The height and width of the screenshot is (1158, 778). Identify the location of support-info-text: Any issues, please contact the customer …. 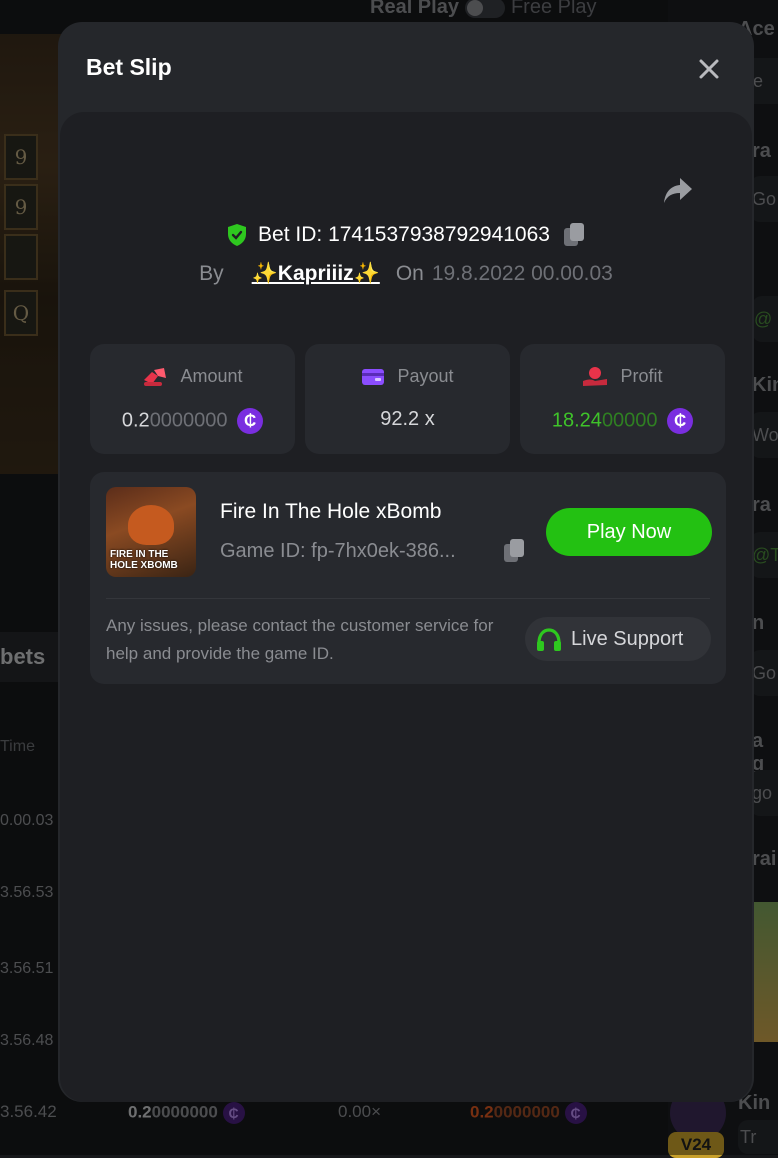
(300, 639).